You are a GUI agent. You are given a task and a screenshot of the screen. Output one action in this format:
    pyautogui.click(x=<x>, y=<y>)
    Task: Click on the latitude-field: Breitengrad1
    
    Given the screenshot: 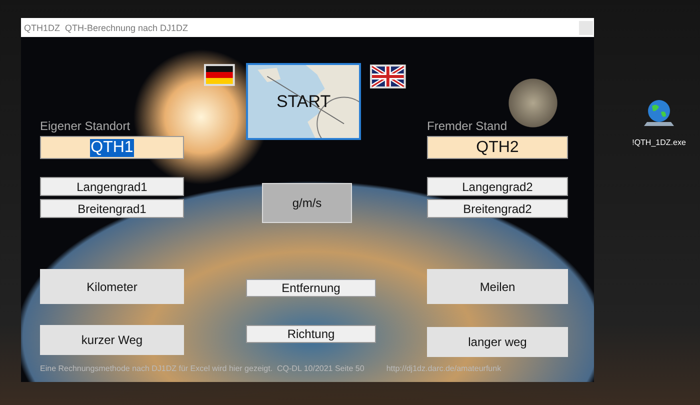 What is the action you would take?
    pyautogui.click(x=112, y=208)
    